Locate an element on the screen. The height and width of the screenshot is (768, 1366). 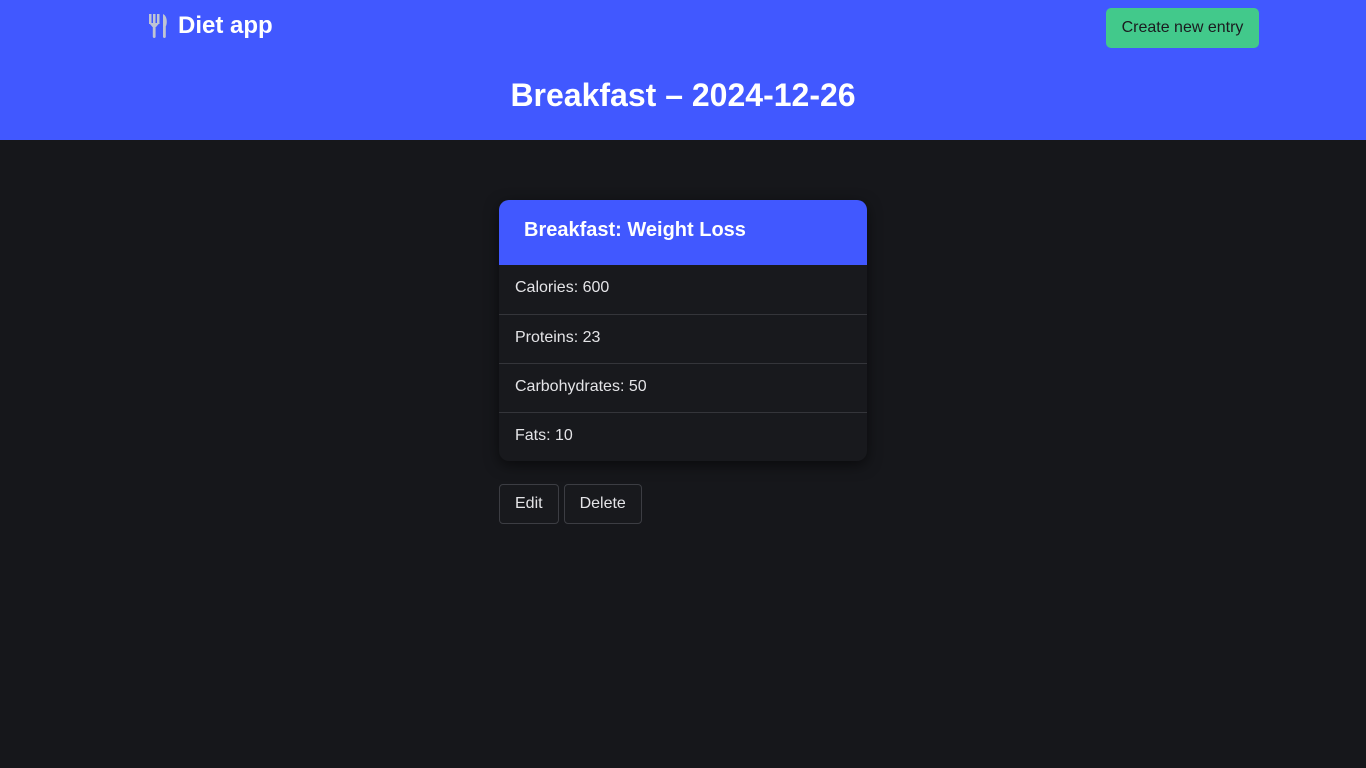
edit-button: Edit is located at coordinates (529, 504).